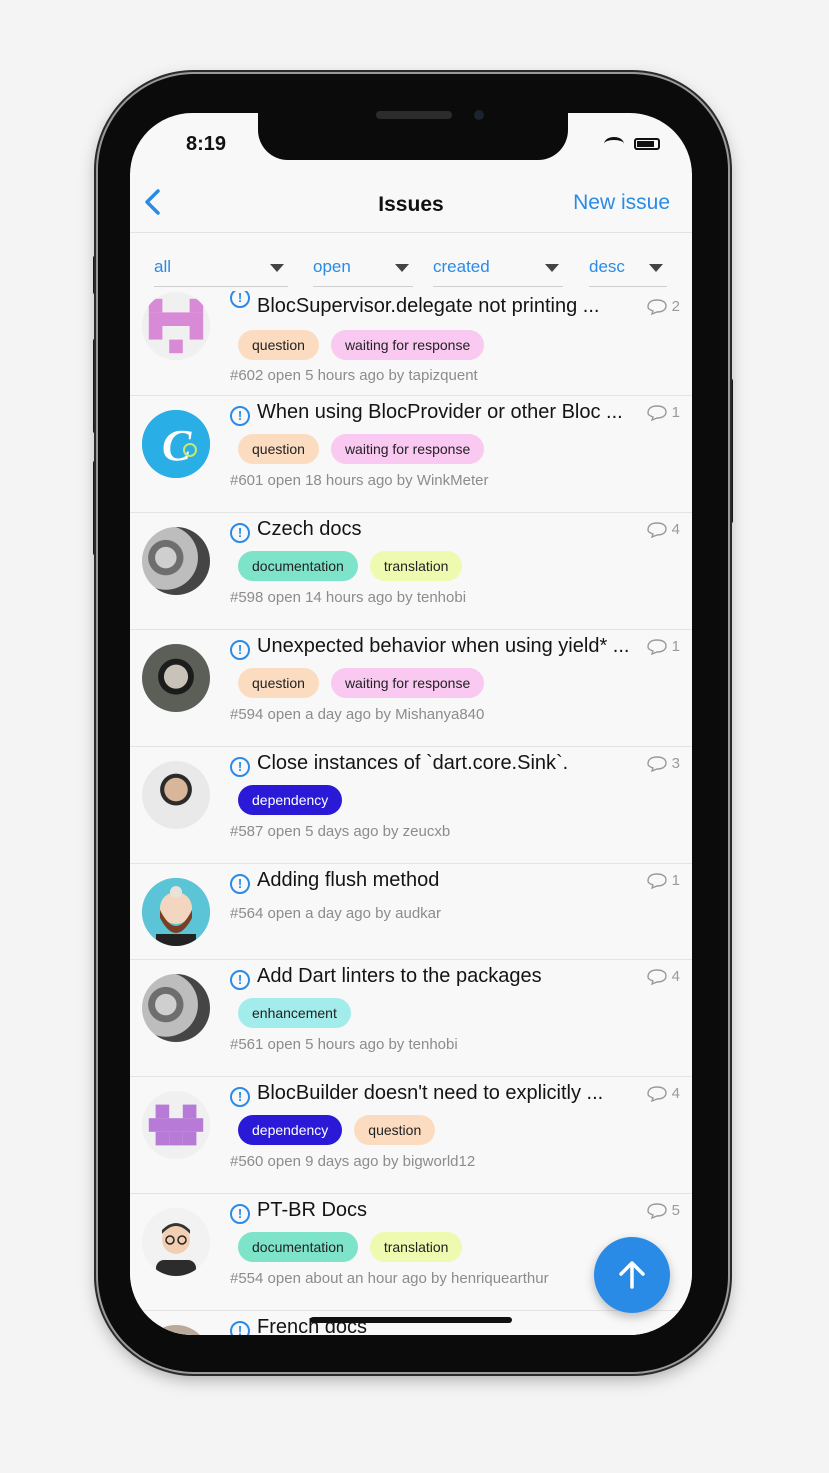  Describe the element at coordinates (675, 763) in the screenshot. I see `comment-count-value: 3` at that location.